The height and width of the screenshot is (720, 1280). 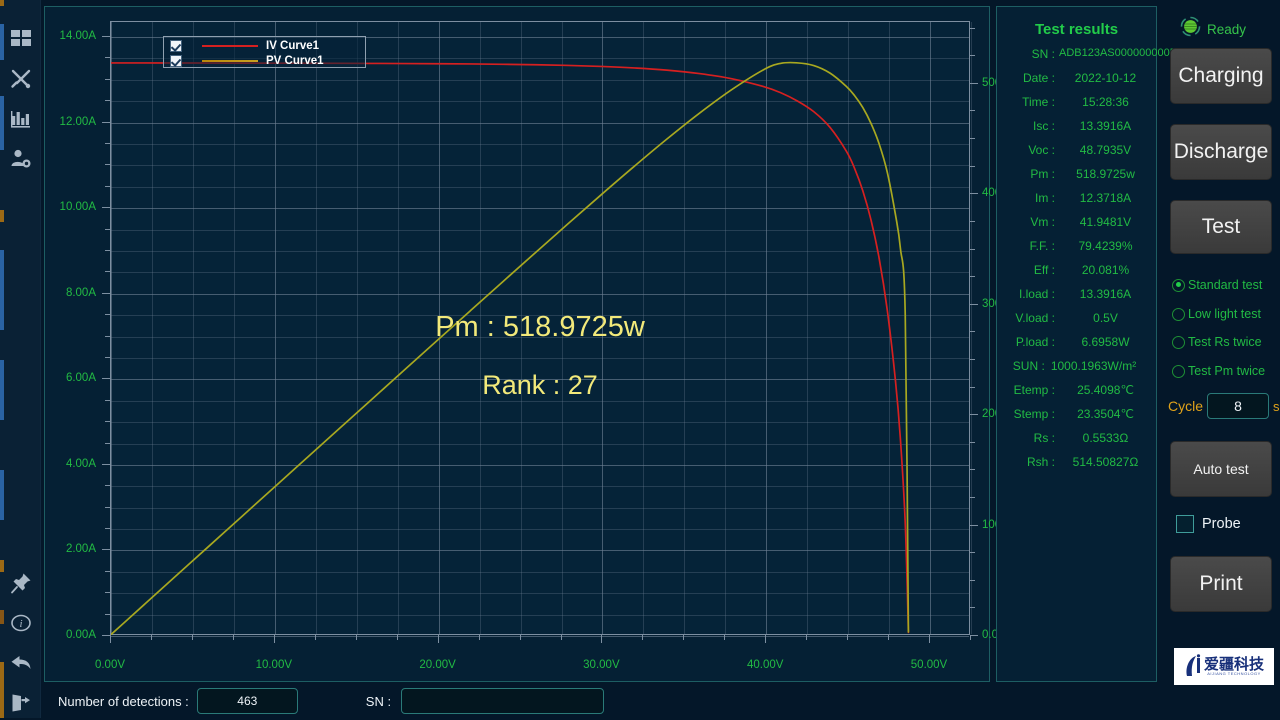 What do you see at coordinates (1221, 524) in the screenshot?
I see `probe-label: Probe` at bounding box center [1221, 524].